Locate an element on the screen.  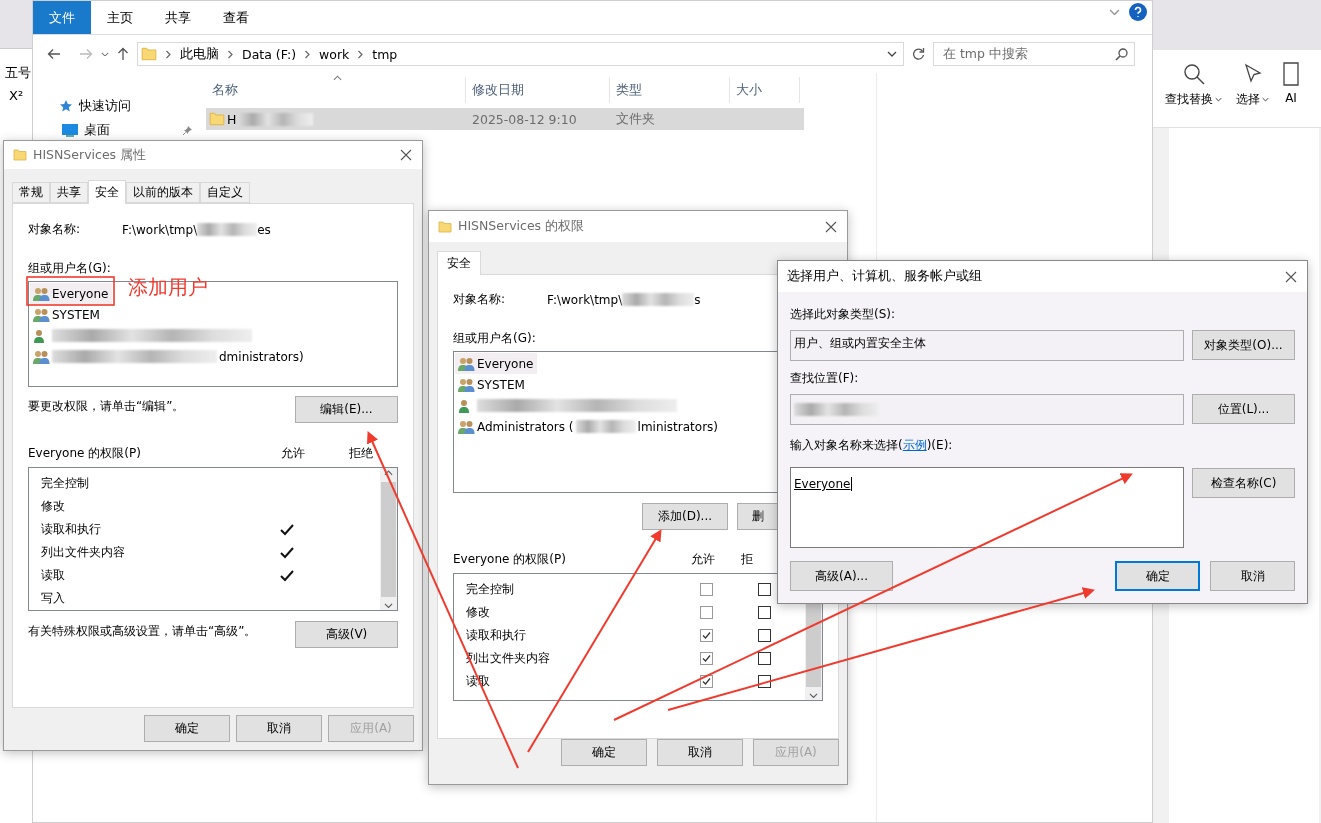
document-icon is located at coordinates (1291, 74).